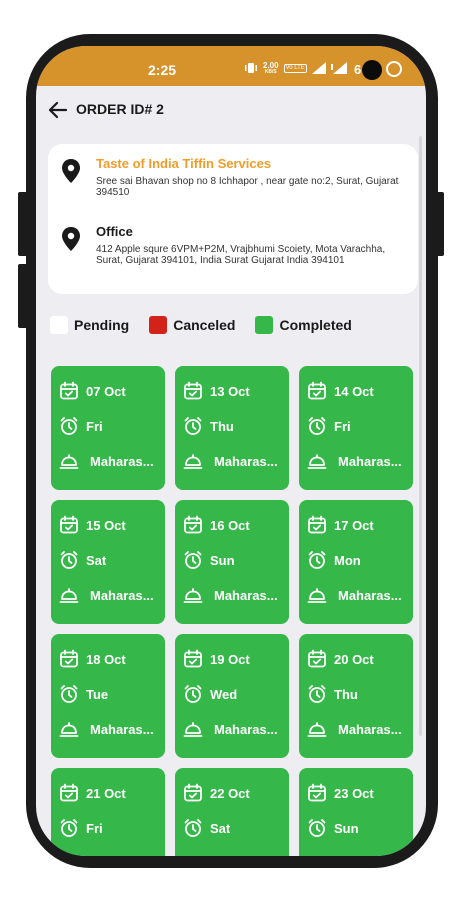 This screenshot has width=460, height=900. I want to click on vibrate-icon, so click(251, 68).